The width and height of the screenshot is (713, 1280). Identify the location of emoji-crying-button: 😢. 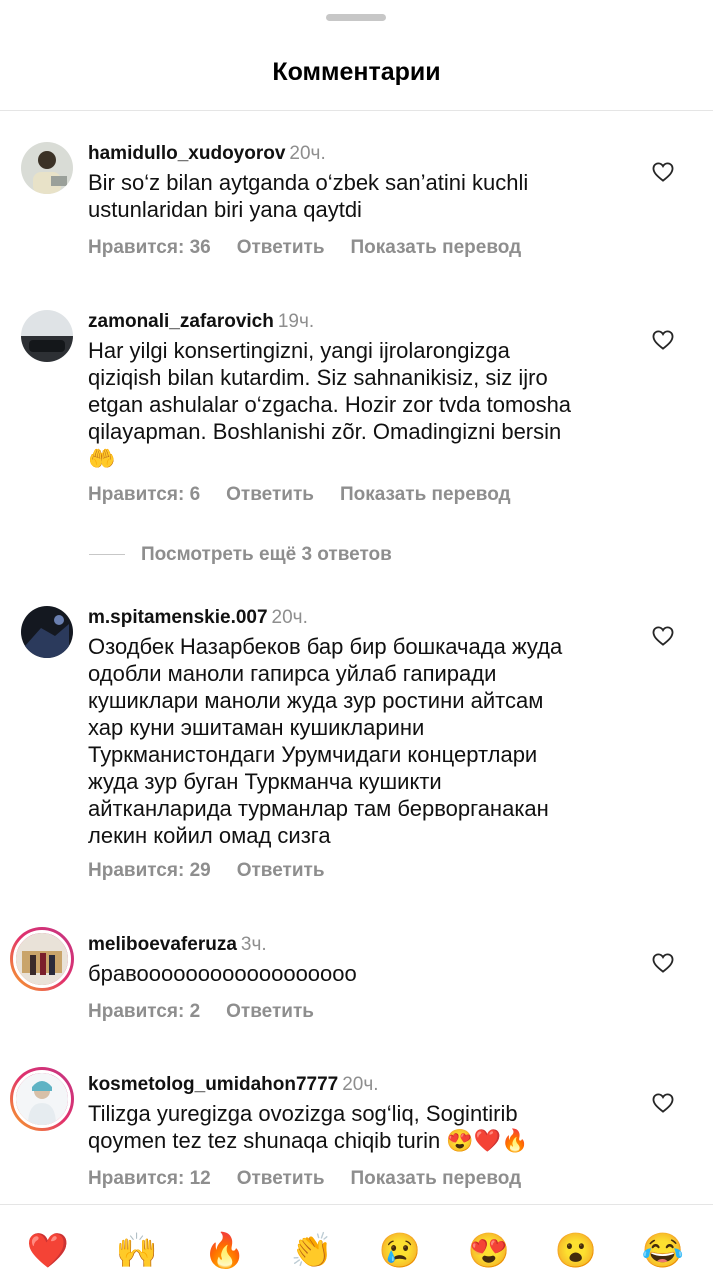
(400, 1251).